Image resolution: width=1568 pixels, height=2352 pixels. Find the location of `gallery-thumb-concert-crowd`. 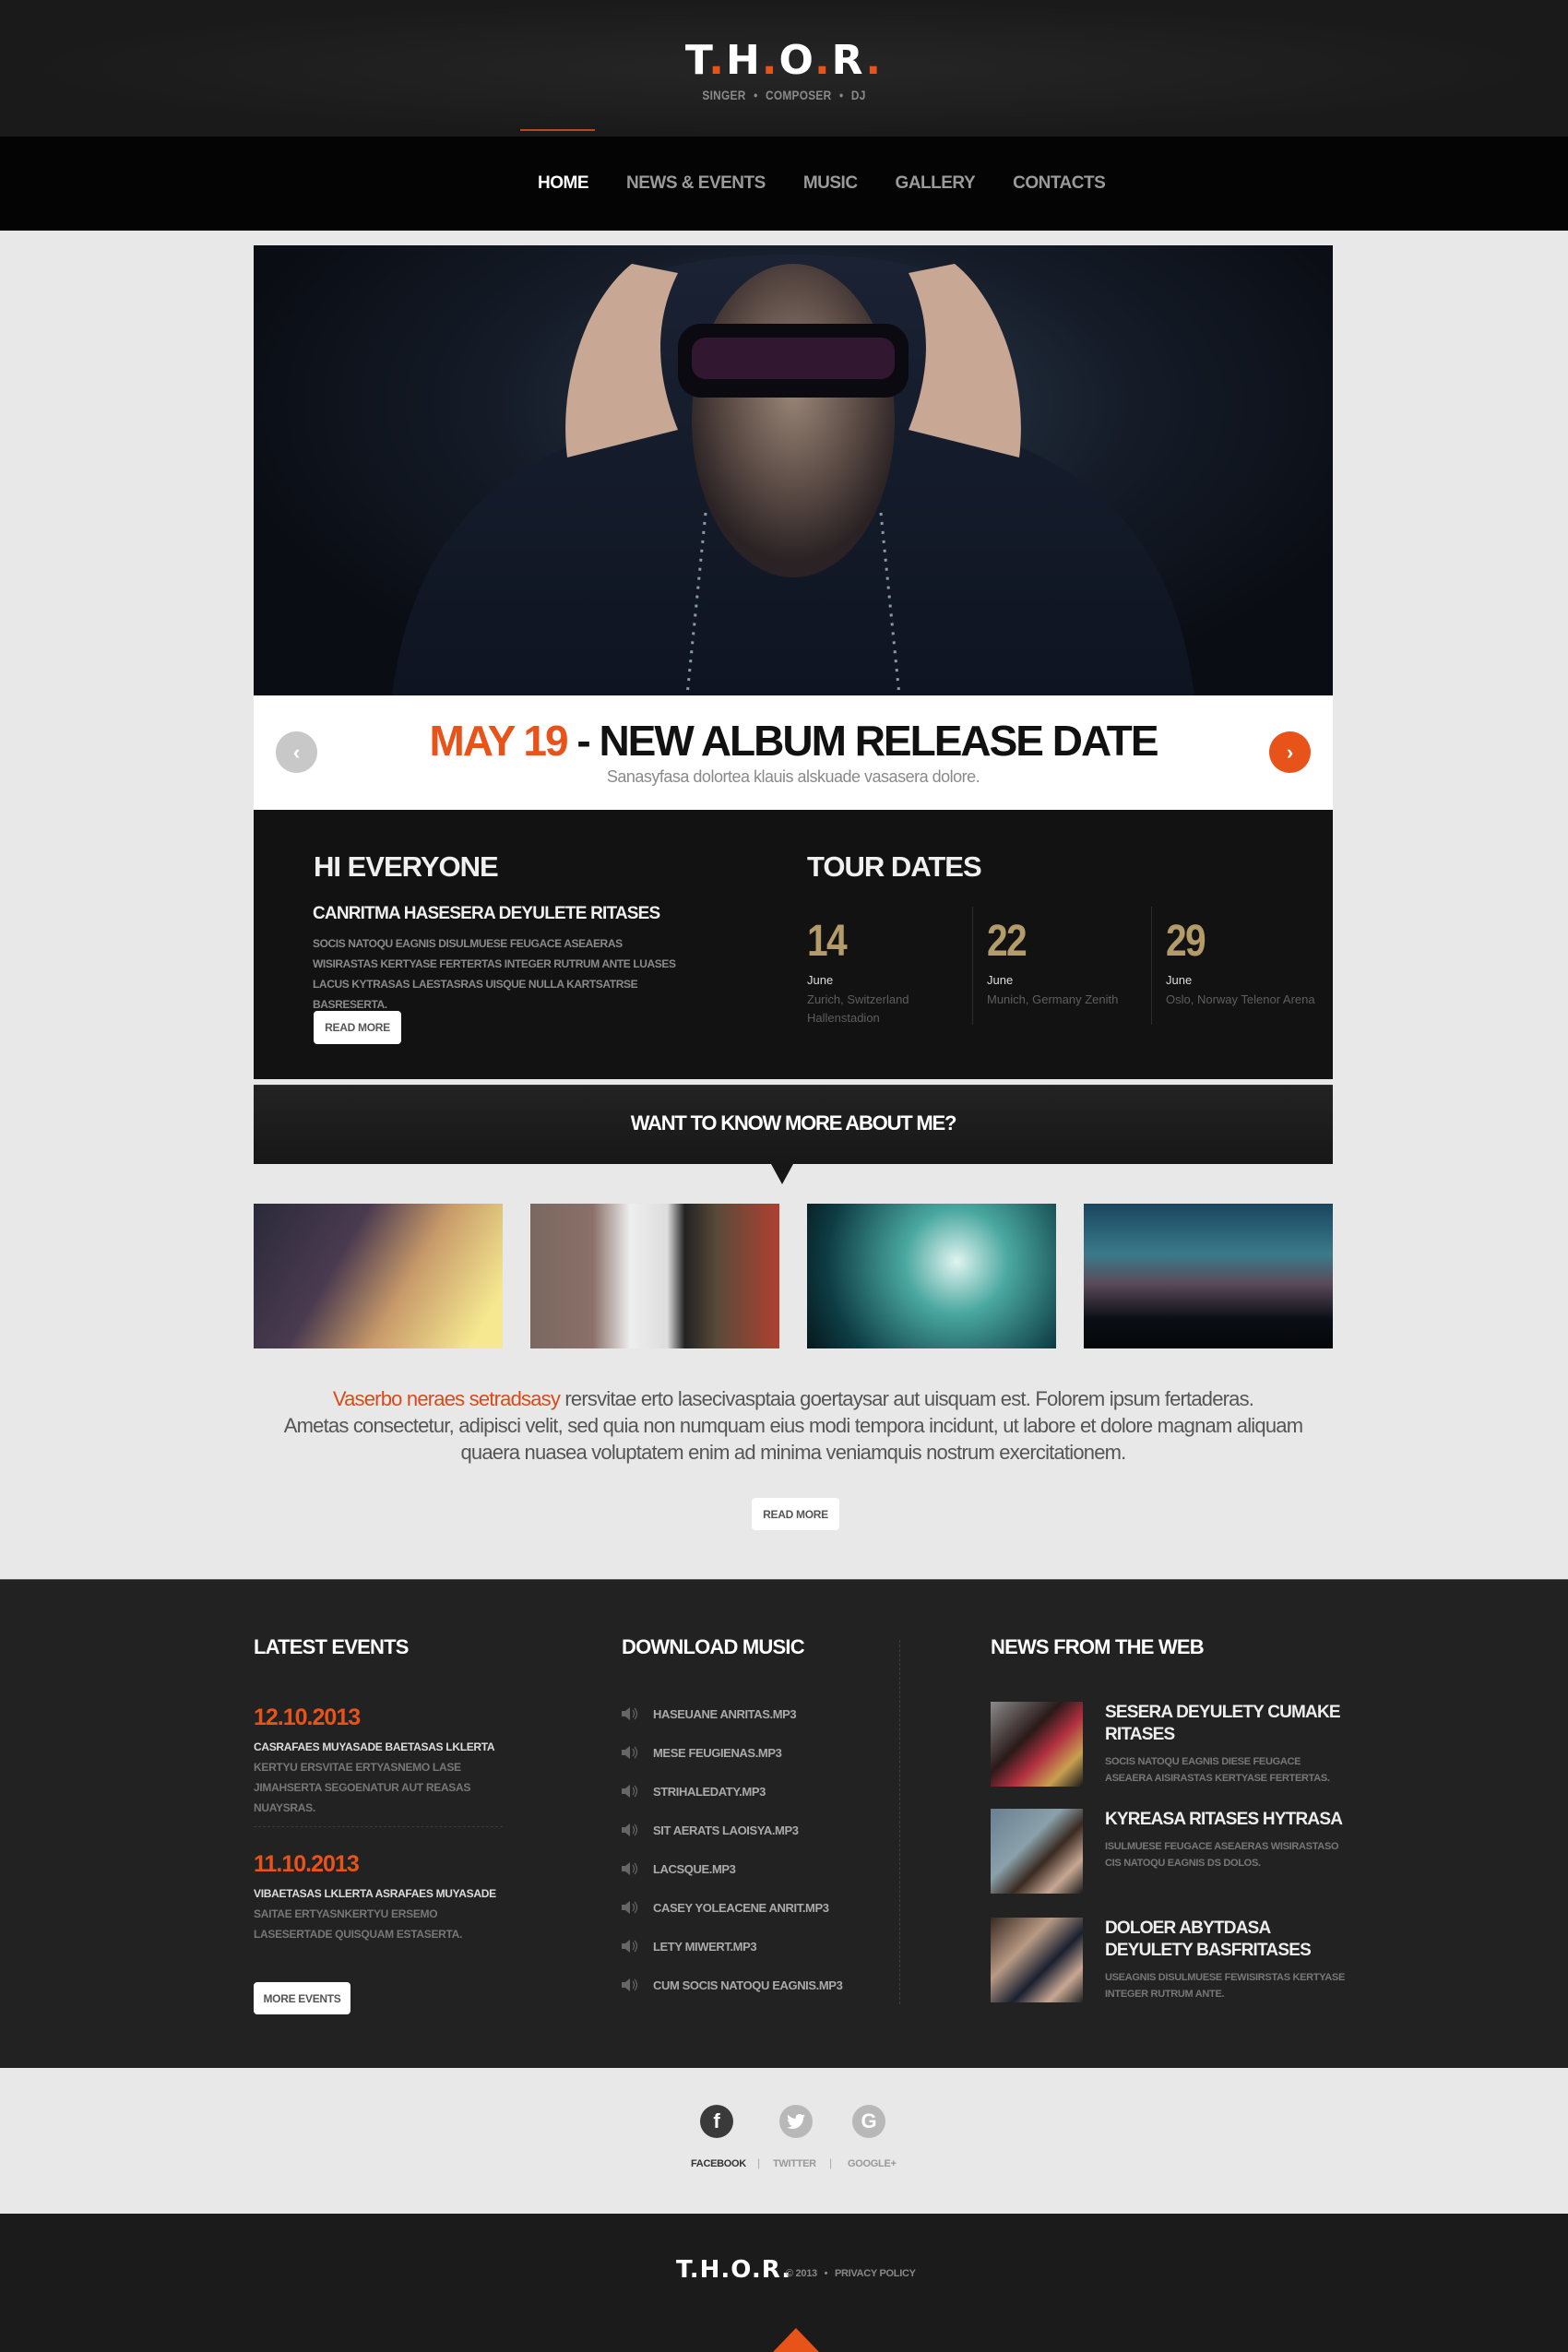

gallery-thumb-concert-crowd is located at coordinates (1208, 1276).